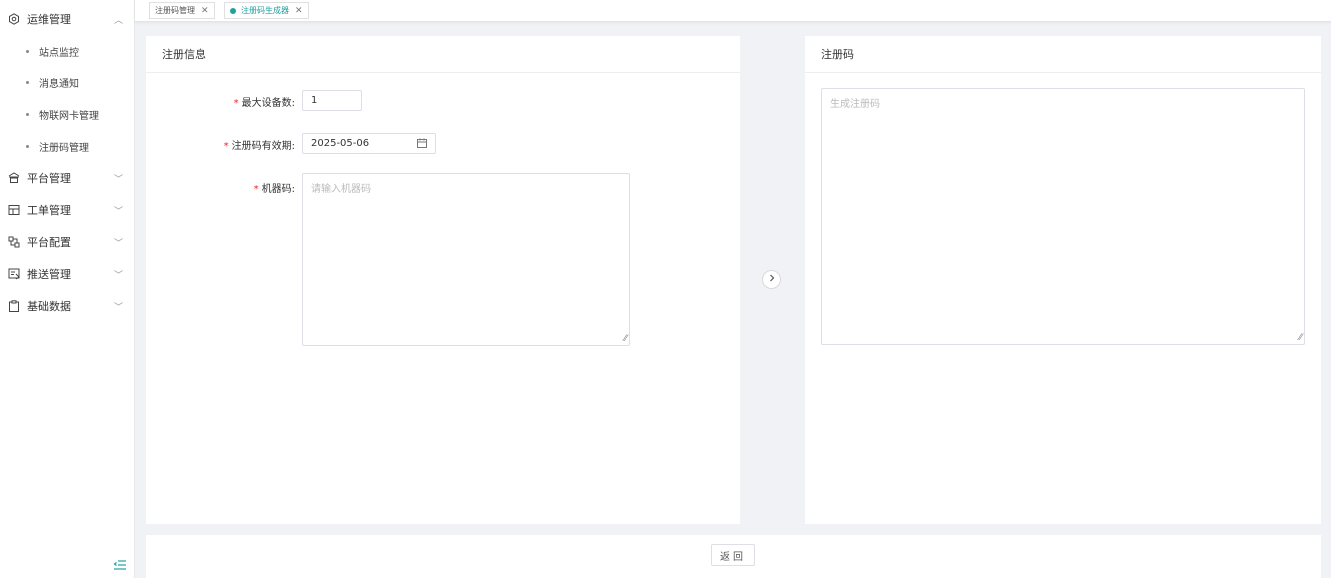  I want to click on expiry-date-picker: 2025-05-06, so click(369, 143).